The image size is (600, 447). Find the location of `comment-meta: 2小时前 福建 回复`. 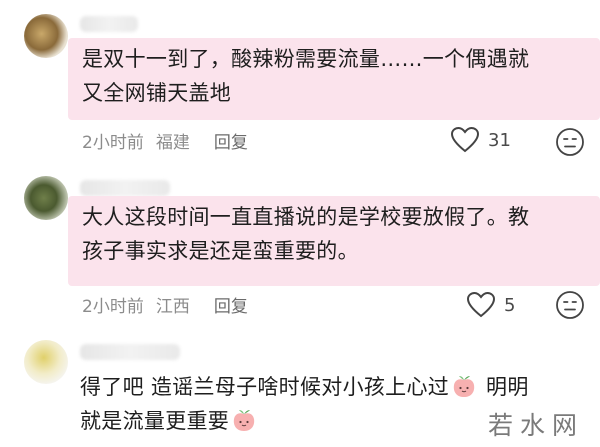

comment-meta: 2小时前 福建 回复 is located at coordinates (165, 140).